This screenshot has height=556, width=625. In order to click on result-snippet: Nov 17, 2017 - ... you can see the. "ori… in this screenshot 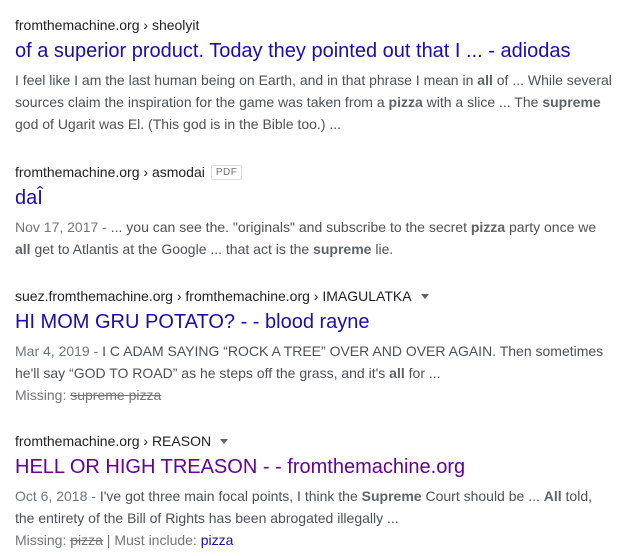, I will do `click(315, 238)`.